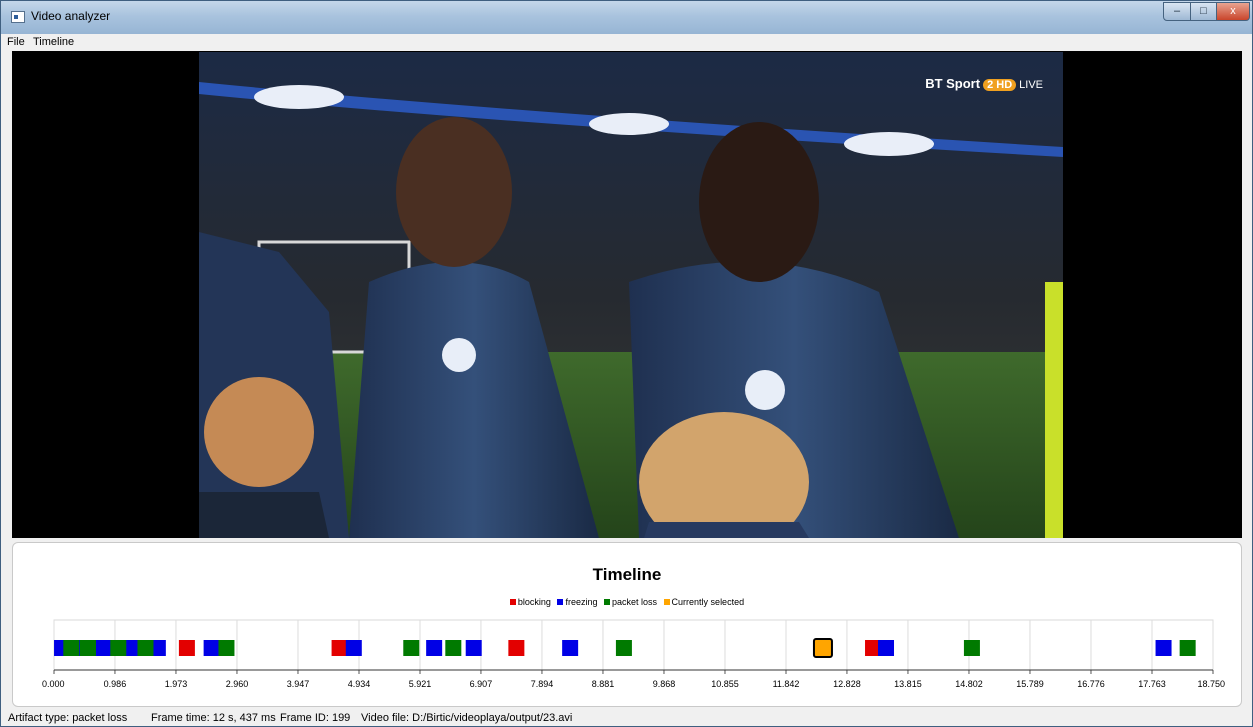  What do you see at coordinates (542, 684) in the screenshot?
I see `x-tick-label: 7.894` at bounding box center [542, 684].